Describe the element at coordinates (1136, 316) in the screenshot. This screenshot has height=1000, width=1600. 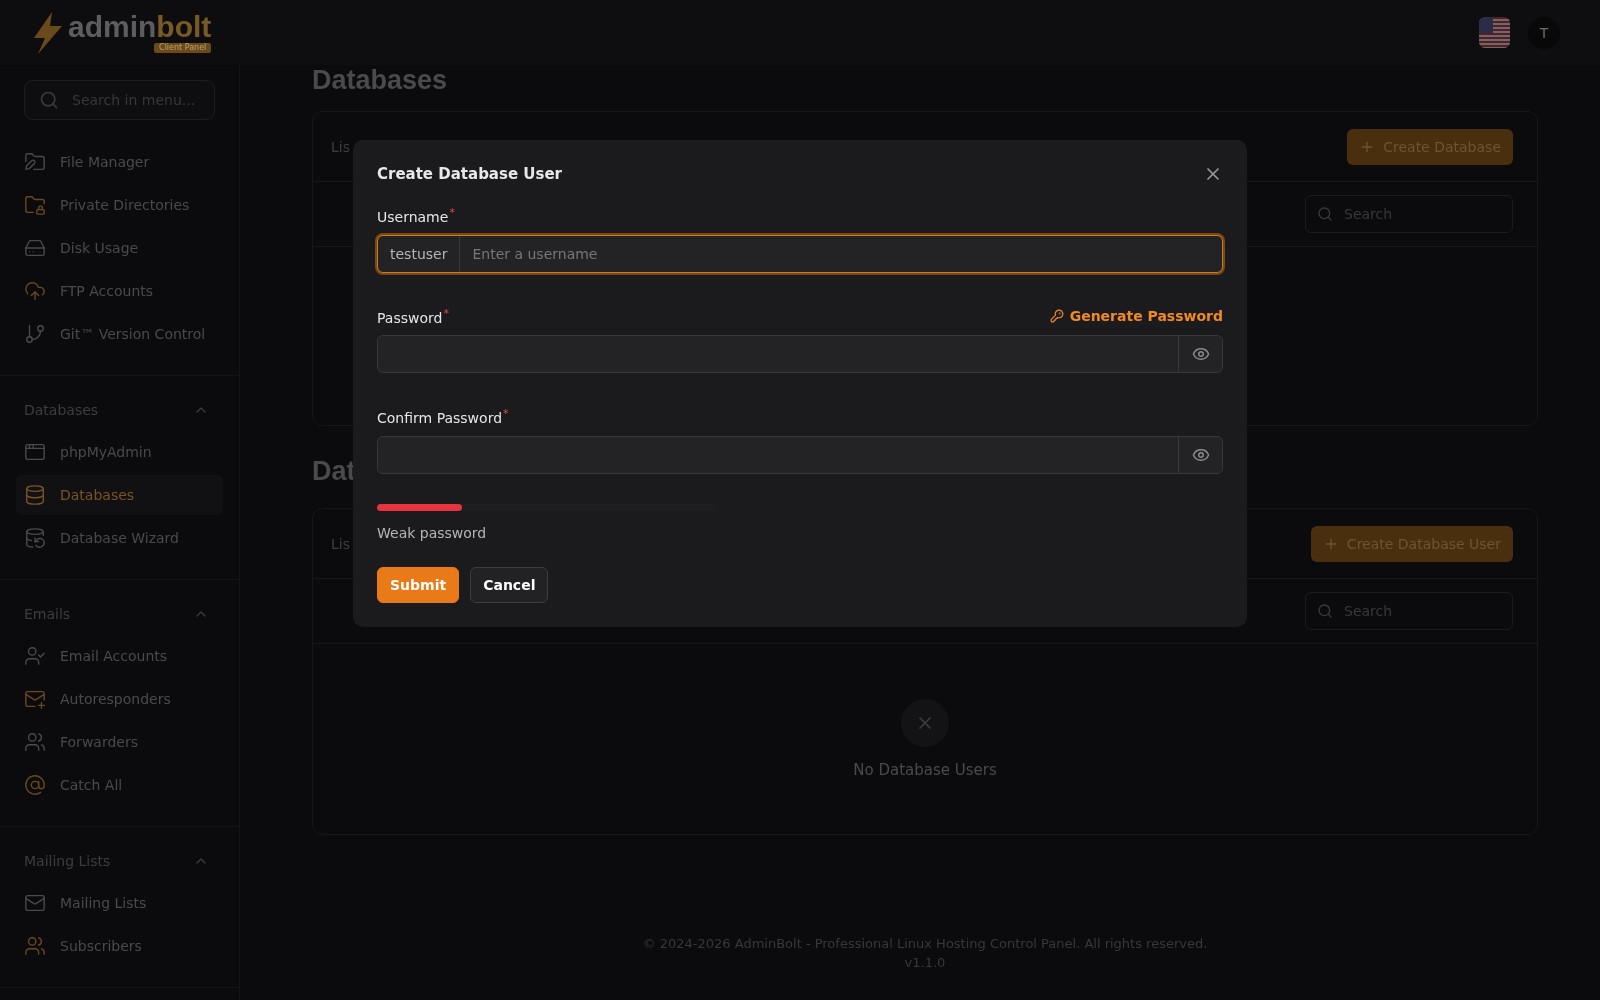
I see `generate-password-link: Generate Password` at that location.